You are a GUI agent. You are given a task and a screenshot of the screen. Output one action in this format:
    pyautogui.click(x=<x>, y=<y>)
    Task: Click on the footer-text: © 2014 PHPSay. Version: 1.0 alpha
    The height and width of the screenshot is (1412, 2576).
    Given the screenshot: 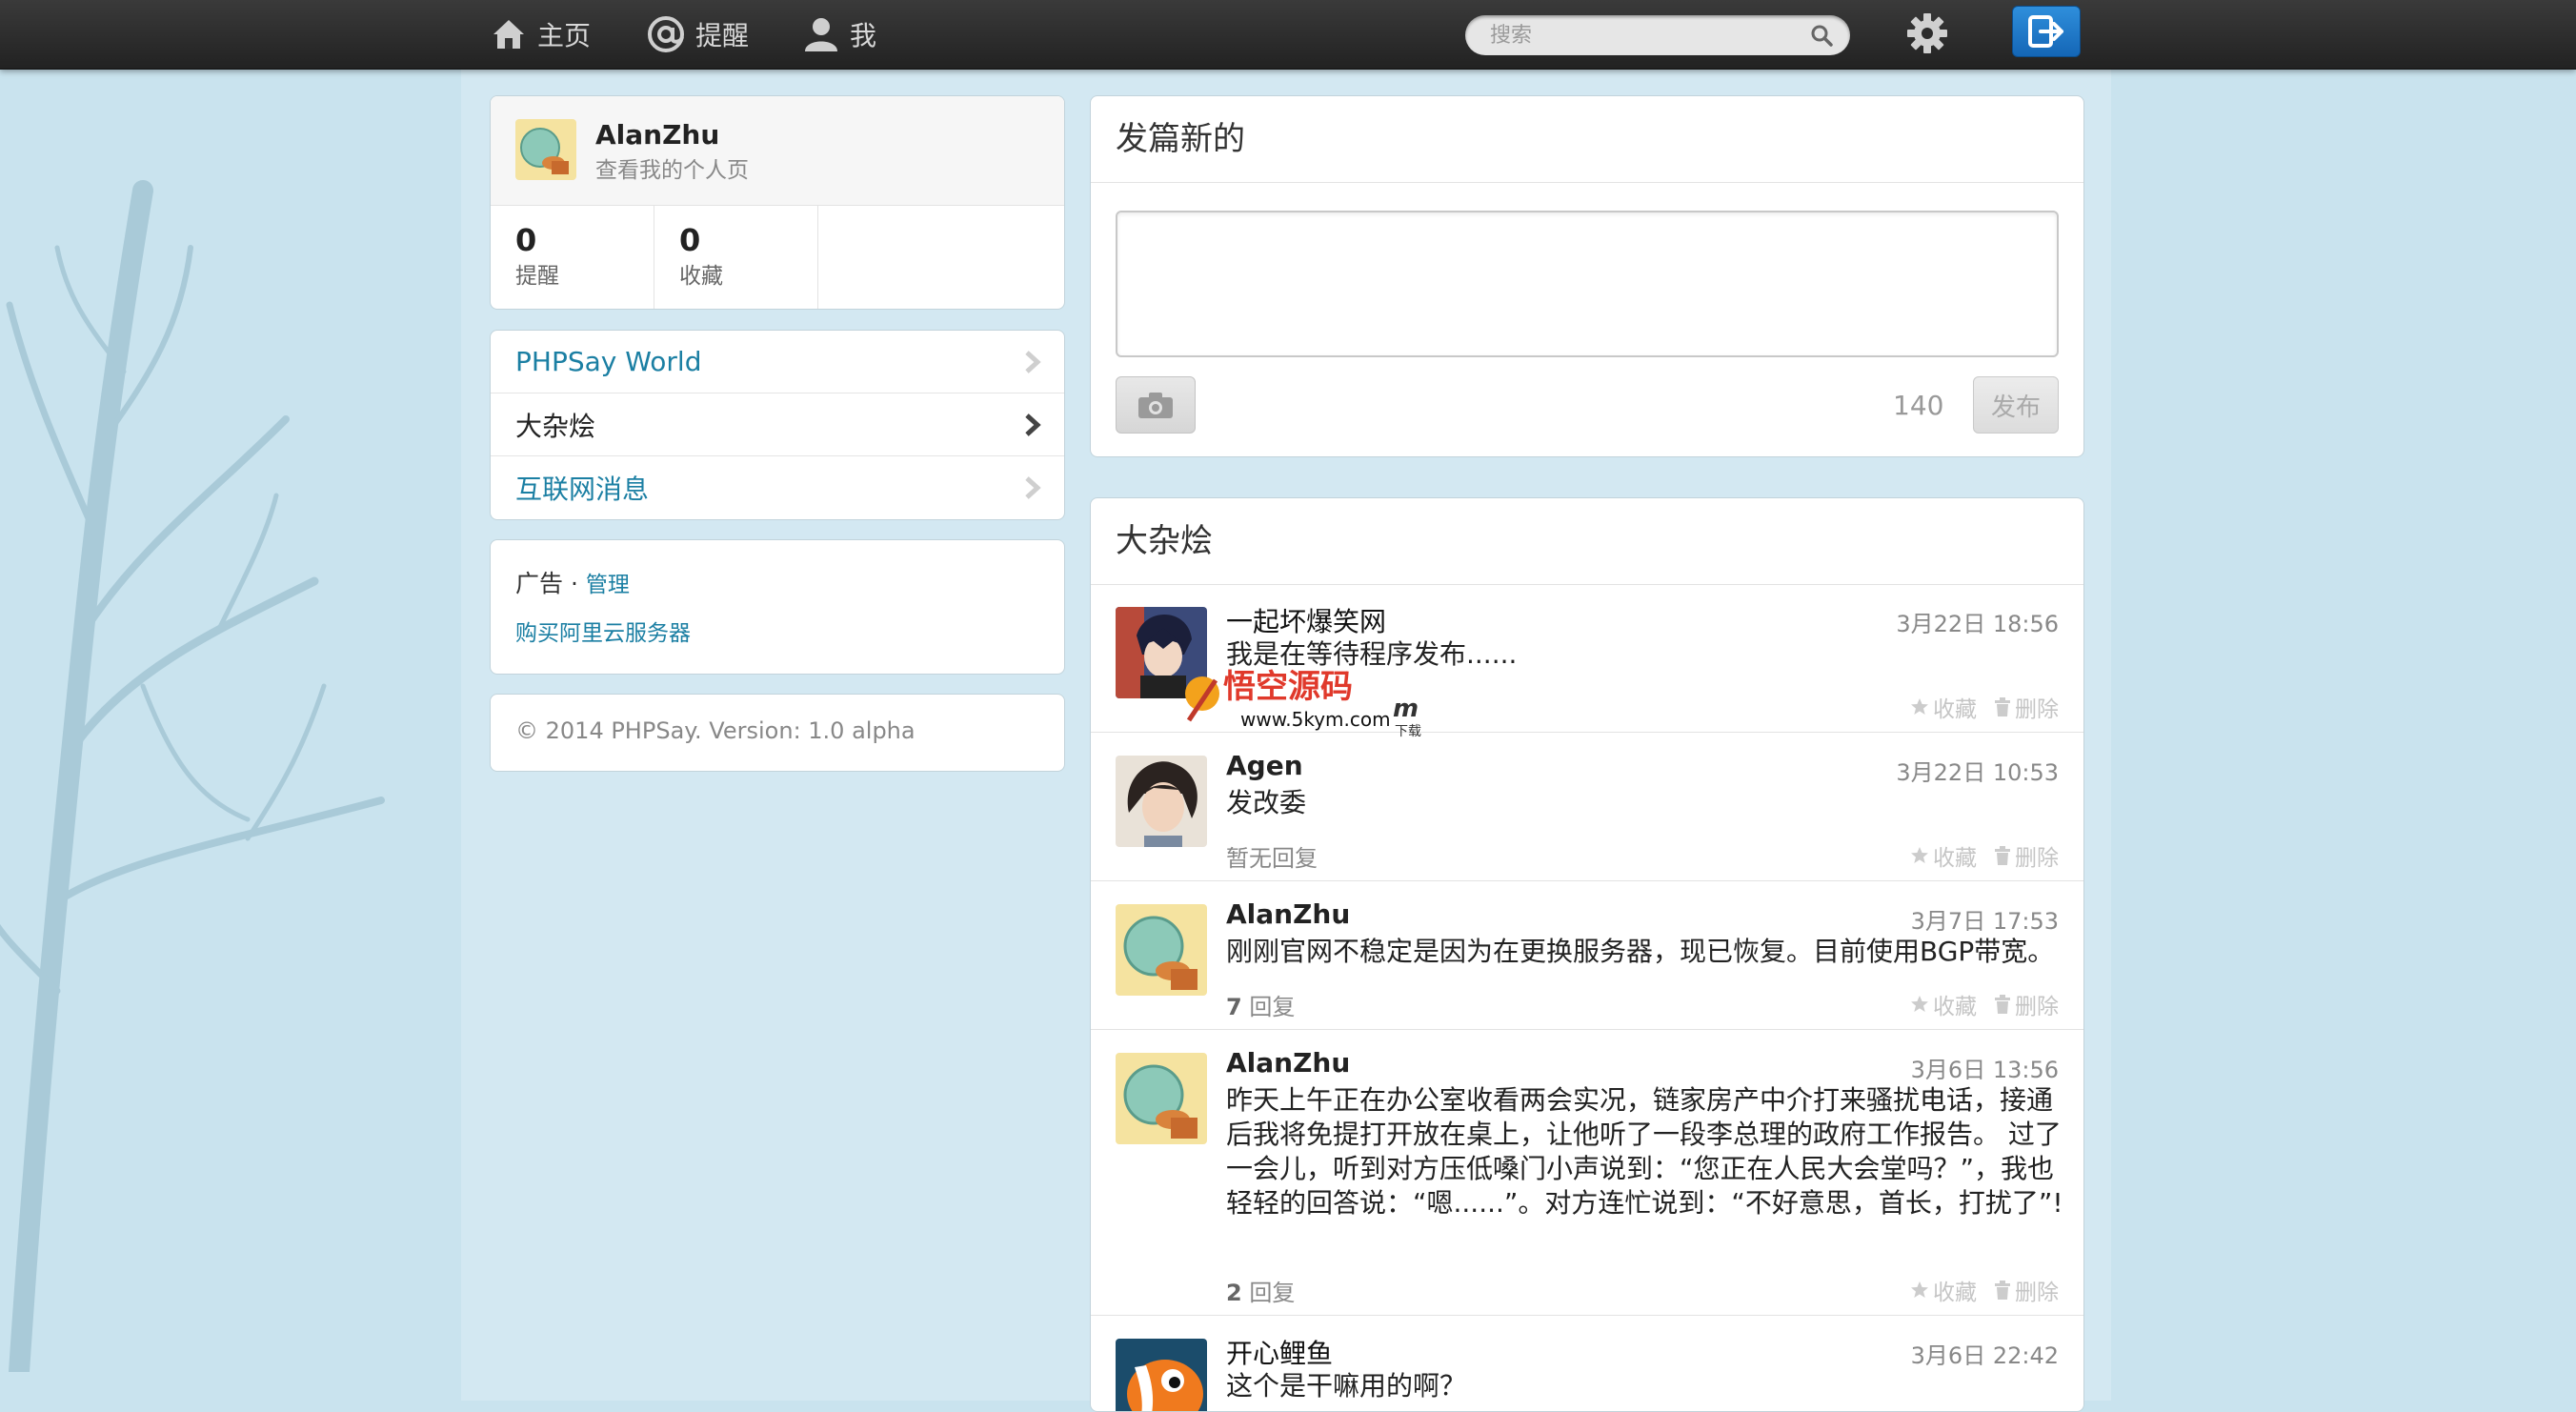 What is the action you would take?
    pyautogui.click(x=716, y=730)
    